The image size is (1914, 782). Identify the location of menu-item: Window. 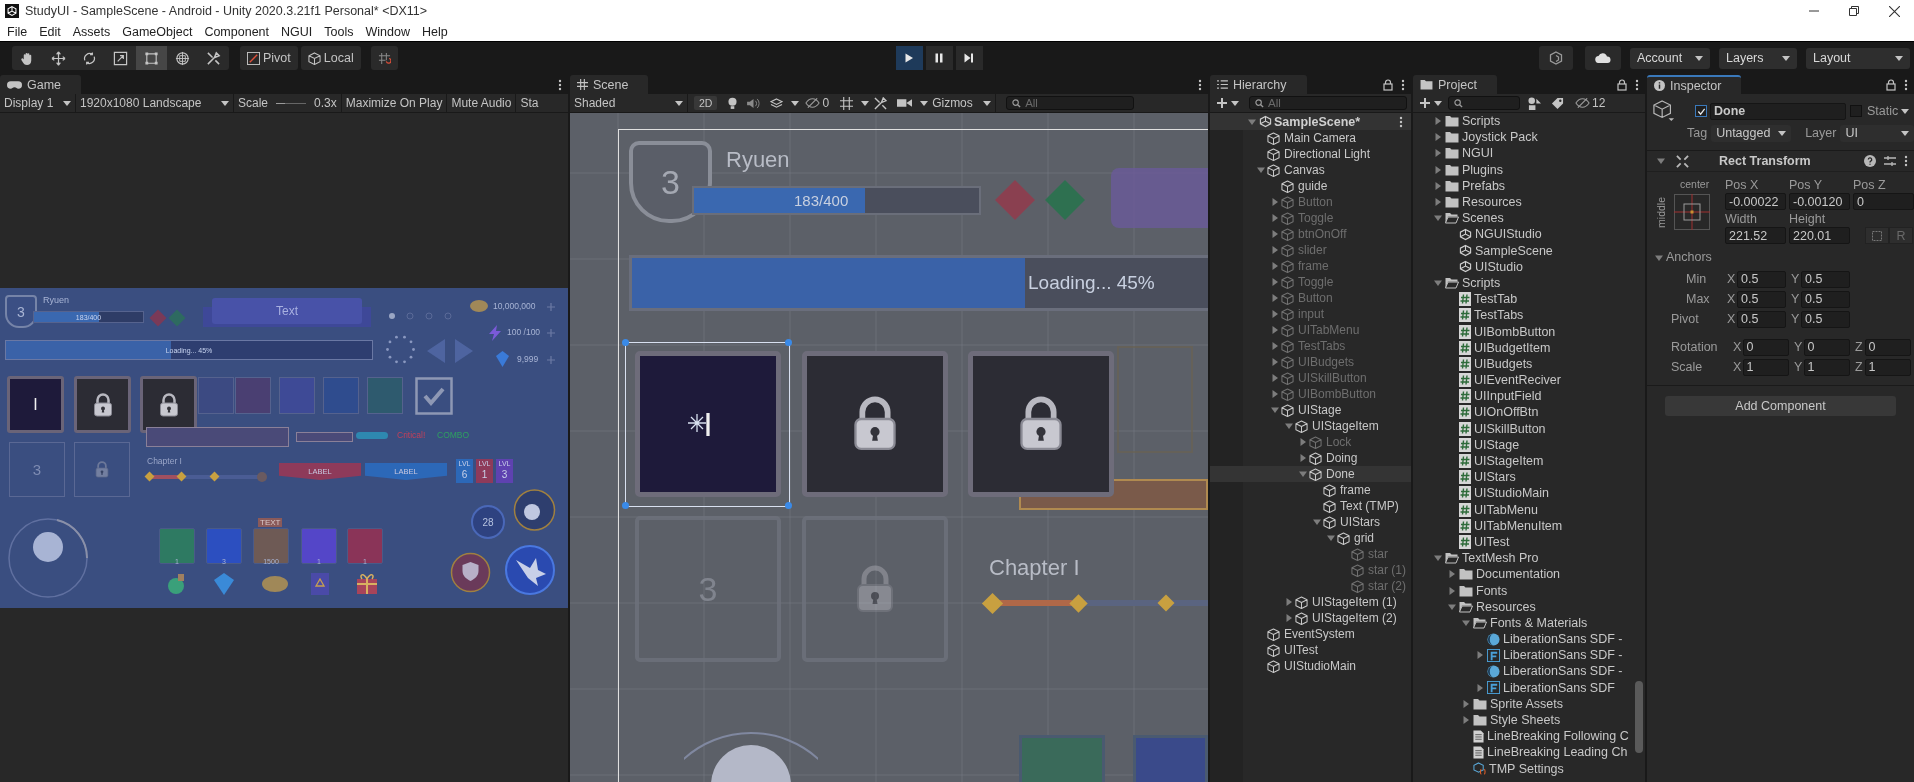
(387, 31).